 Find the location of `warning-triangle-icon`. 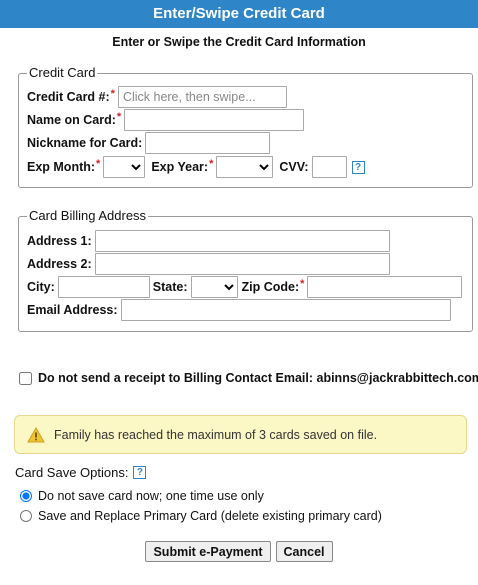

warning-triangle-icon is located at coordinates (36, 434).